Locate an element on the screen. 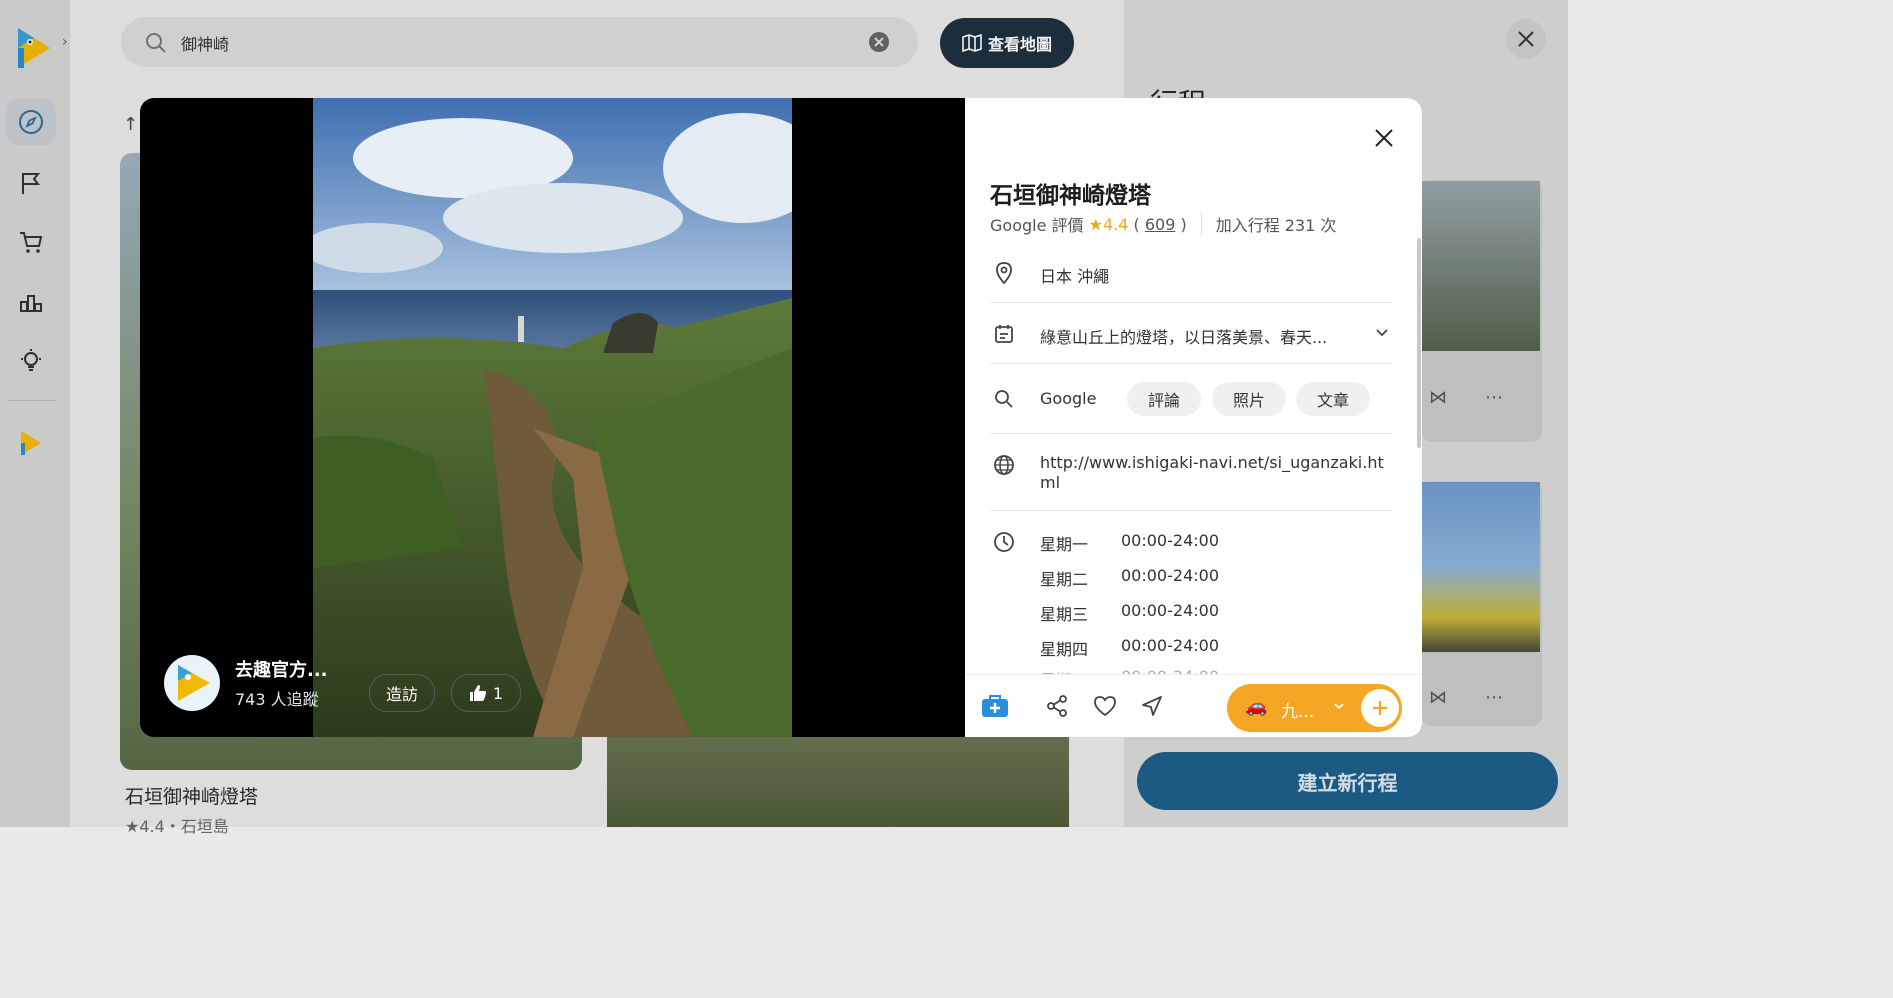 Image resolution: width=1893 pixels, height=998 pixels. google-search-label: Google is located at coordinates (1068, 398).